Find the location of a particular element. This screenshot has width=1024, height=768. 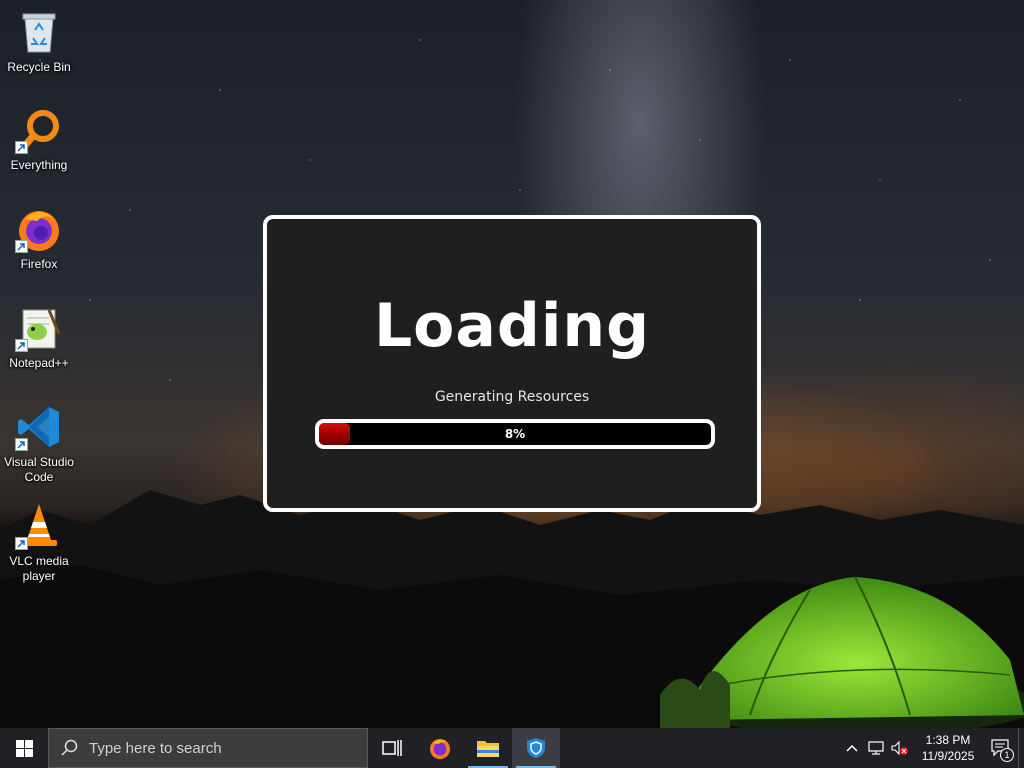

wallpaper-tent is located at coordinates (842, 653).